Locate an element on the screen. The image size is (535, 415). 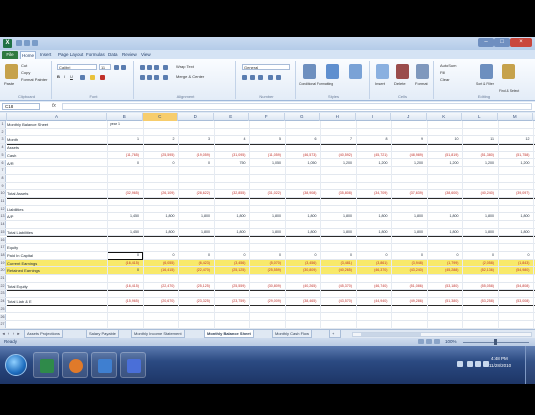
row-number: 23 is located at coordinates (3, 294).